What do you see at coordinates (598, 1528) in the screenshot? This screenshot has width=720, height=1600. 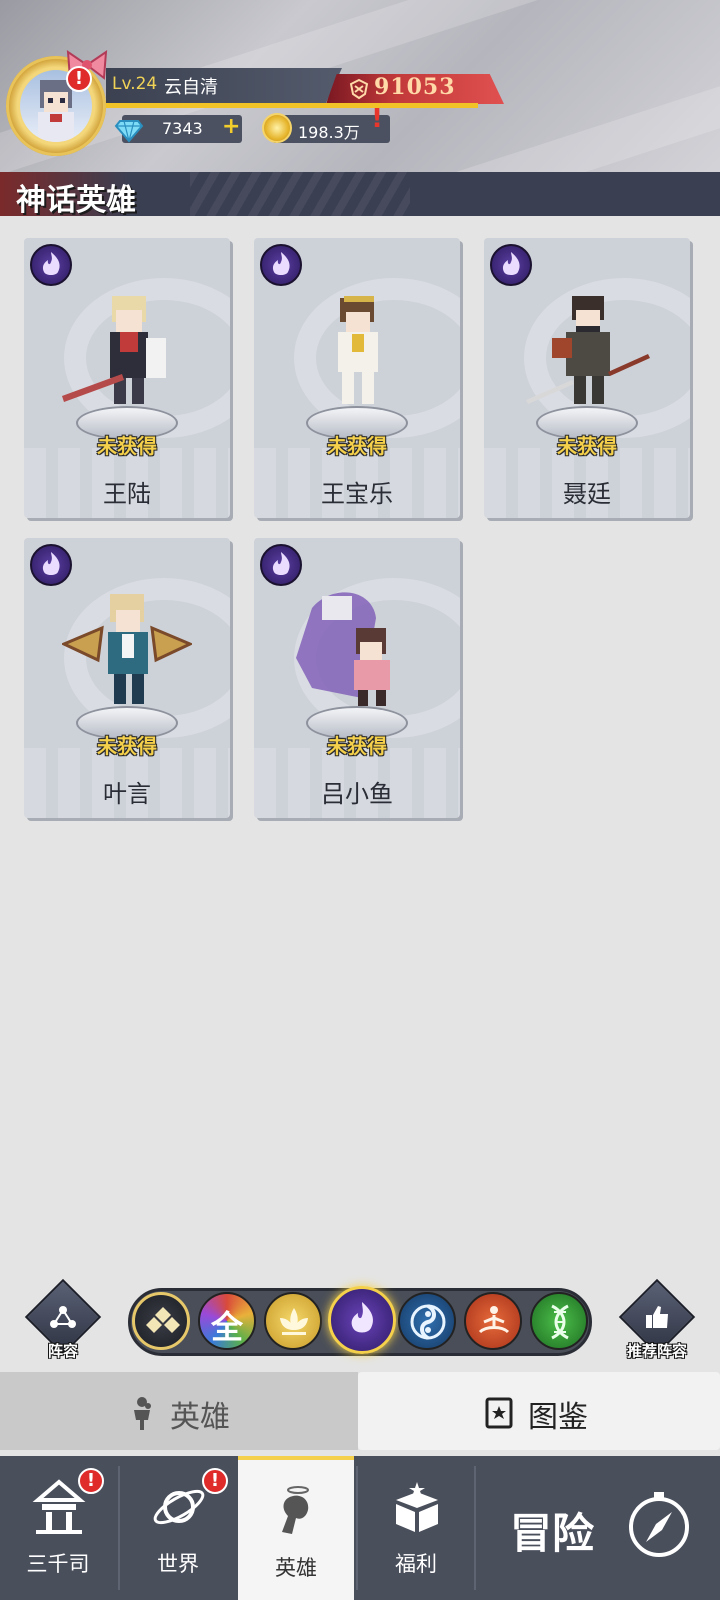 I see `adventure-button: 冒险` at bounding box center [598, 1528].